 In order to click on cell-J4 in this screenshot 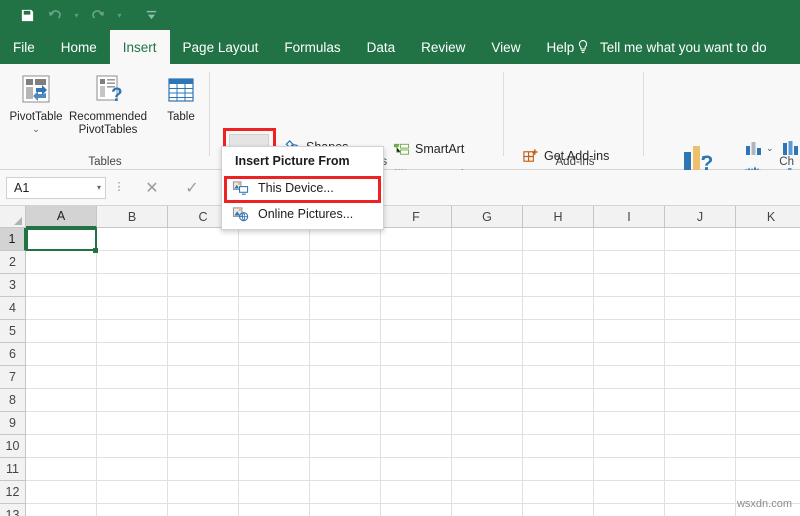, I will do `click(700, 308)`.